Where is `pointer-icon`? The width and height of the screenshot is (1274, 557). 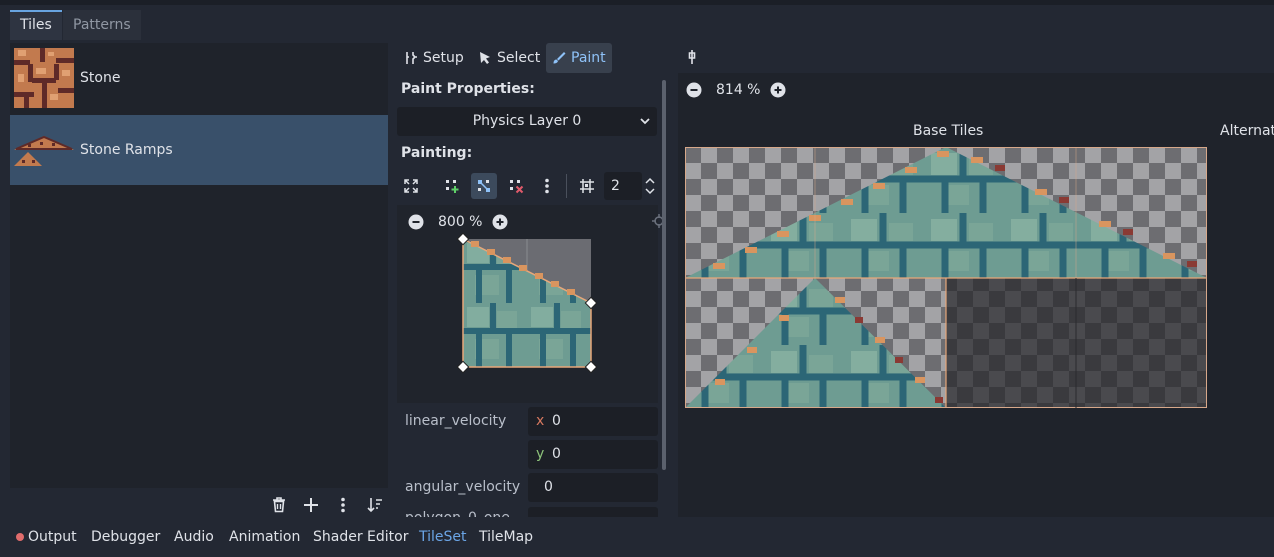
pointer-icon is located at coordinates (485, 58).